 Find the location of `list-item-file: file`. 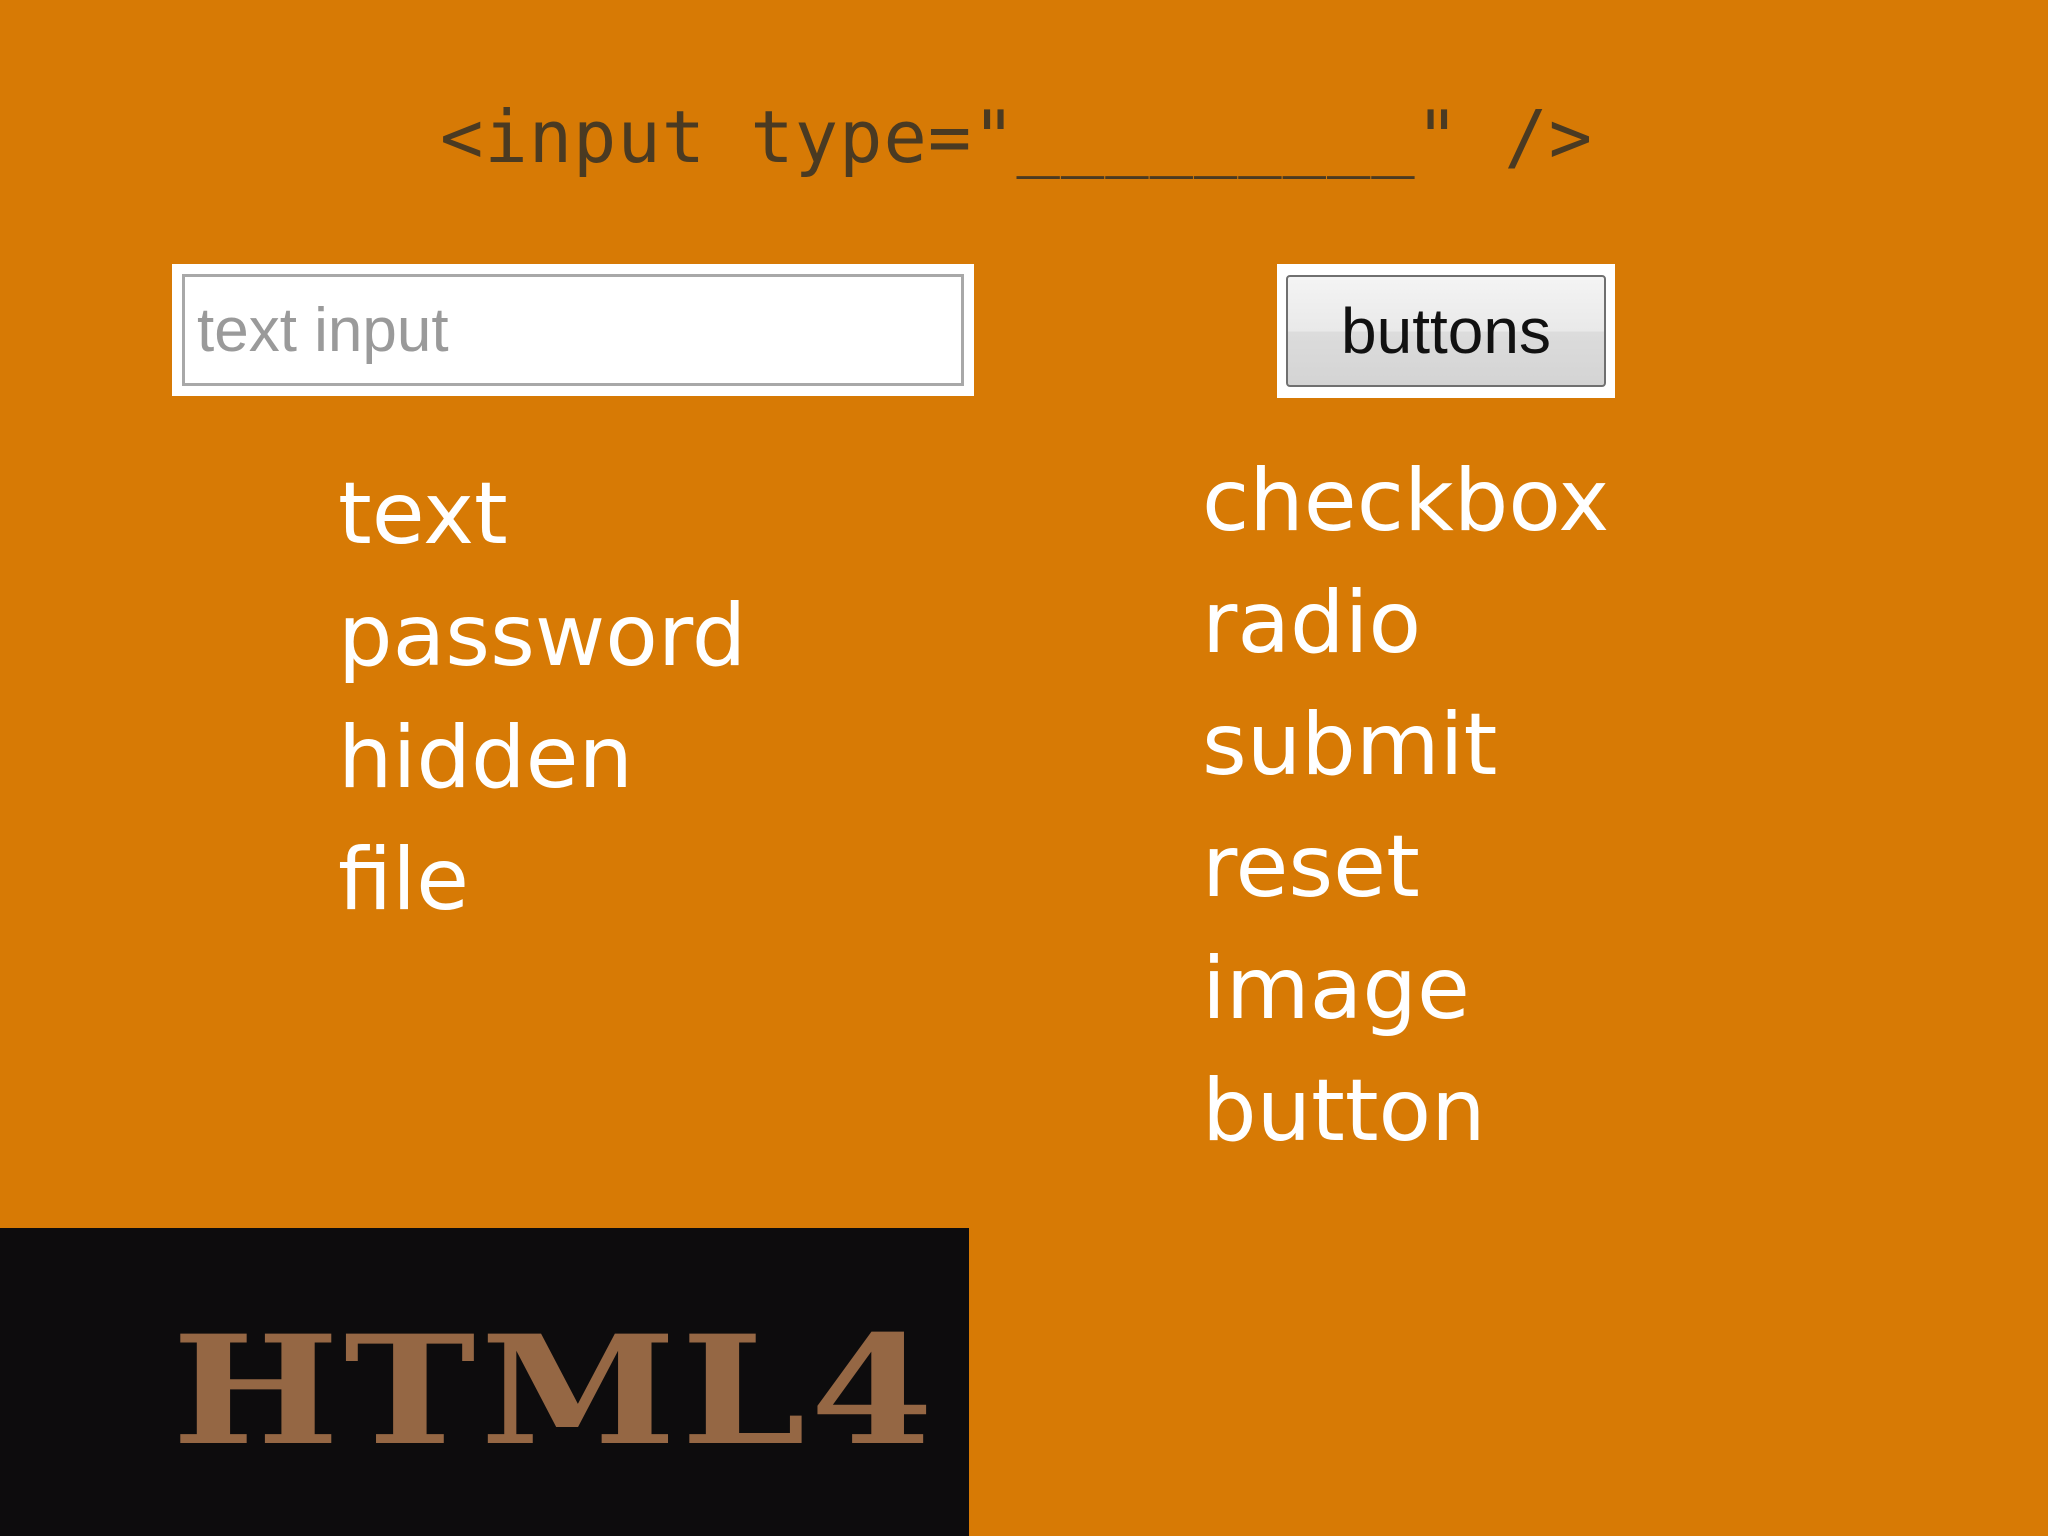

list-item-file: file is located at coordinates (403, 880).